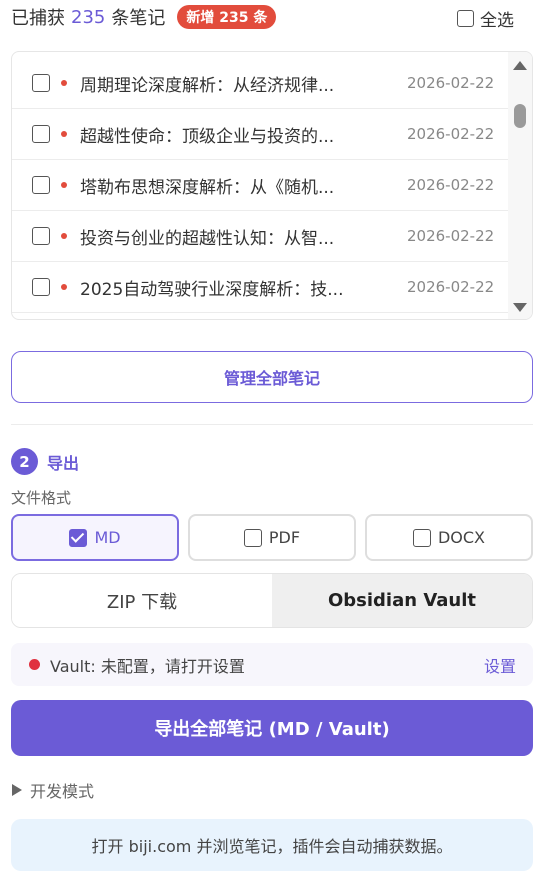 This screenshot has width=543, height=888. Describe the element at coordinates (45, 461) in the screenshot. I see `export-step-heading: 2 导出` at that location.